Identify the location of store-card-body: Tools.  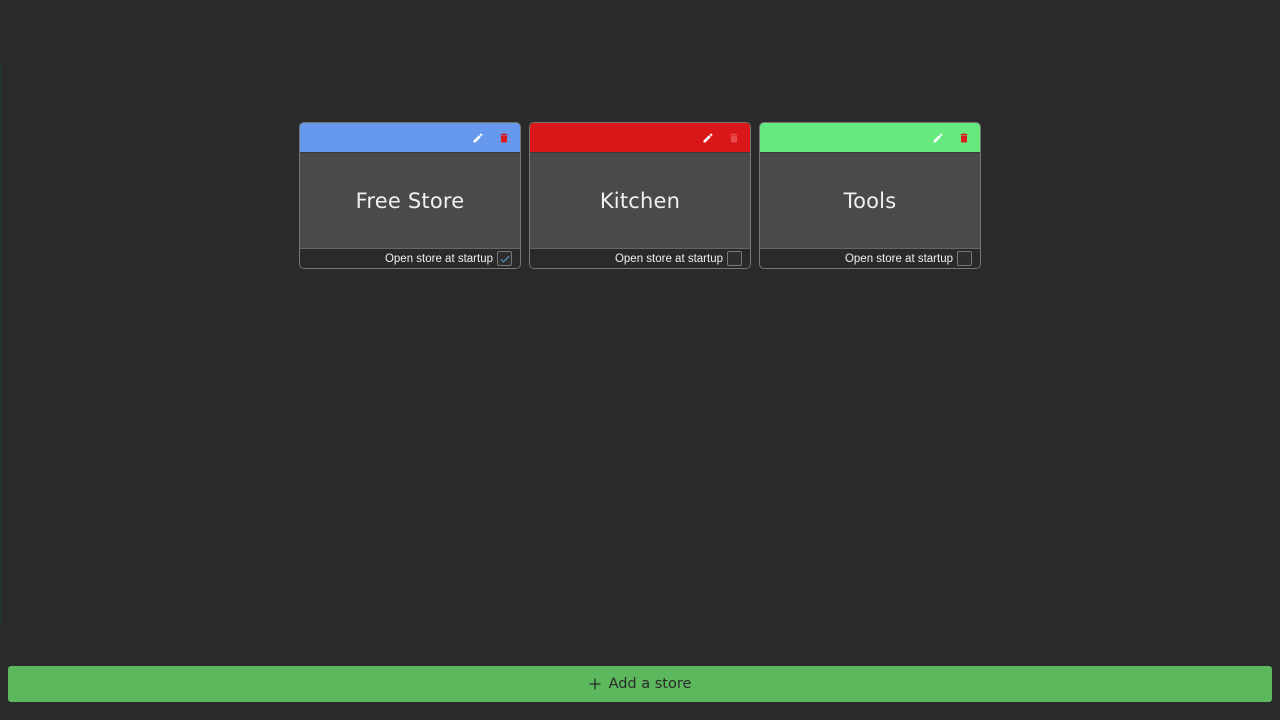
(870, 200).